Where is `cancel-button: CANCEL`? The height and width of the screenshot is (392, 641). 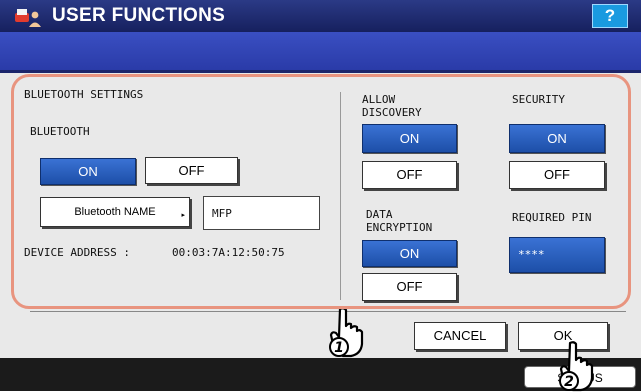 cancel-button: CANCEL is located at coordinates (460, 336).